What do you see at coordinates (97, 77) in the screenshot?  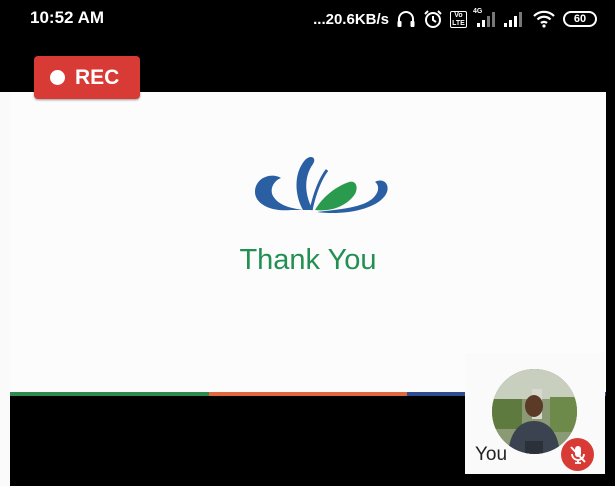 I see `rec-label: REC` at bounding box center [97, 77].